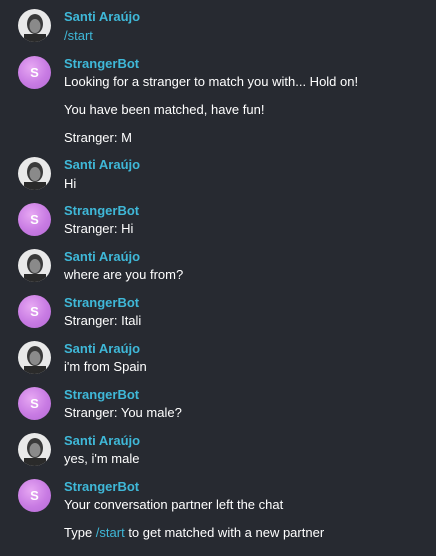 This screenshot has width=436, height=556. Describe the element at coordinates (102, 458) in the screenshot. I see `message-text: yes, i'm male` at that location.